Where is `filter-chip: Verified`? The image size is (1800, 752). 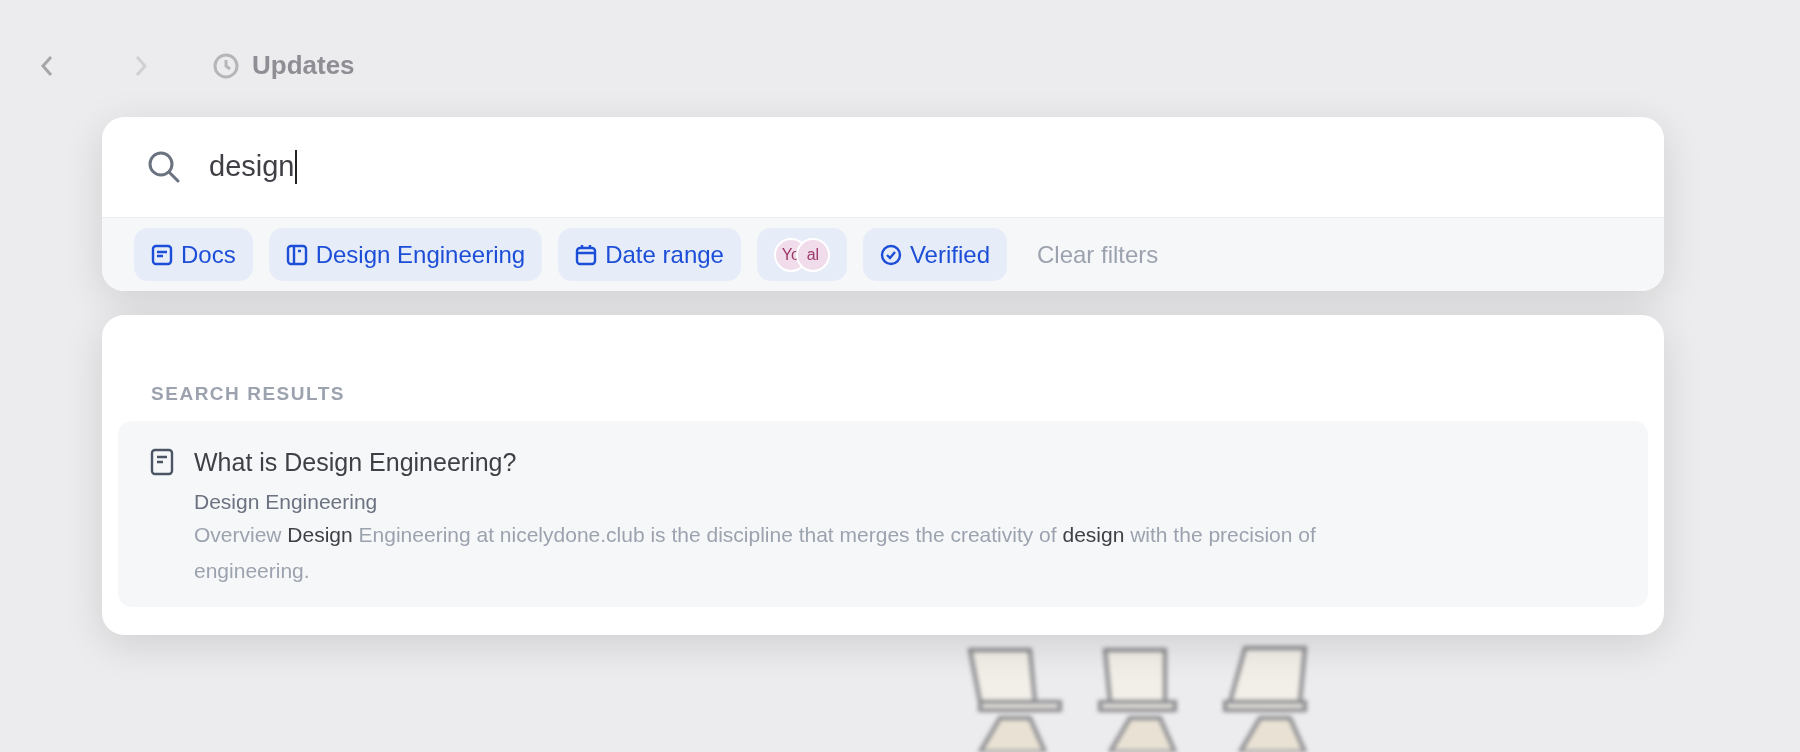
filter-chip: Verified is located at coordinates (934, 254).